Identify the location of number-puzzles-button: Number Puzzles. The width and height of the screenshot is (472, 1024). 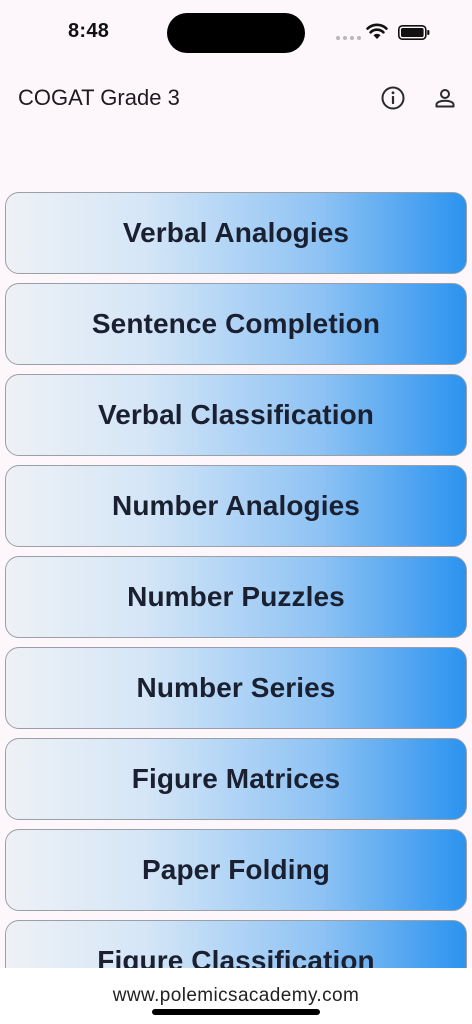
(236, 597).